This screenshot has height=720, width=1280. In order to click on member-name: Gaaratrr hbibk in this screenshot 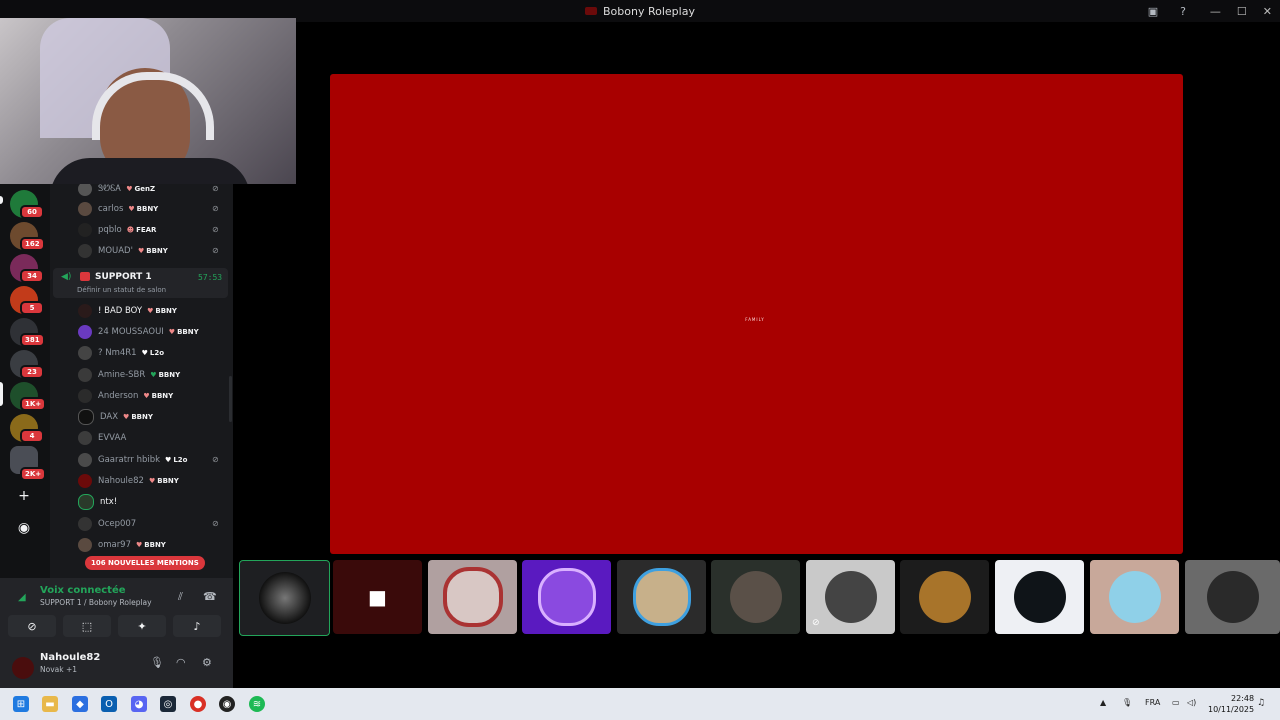, I will do `click(129, 460)`.